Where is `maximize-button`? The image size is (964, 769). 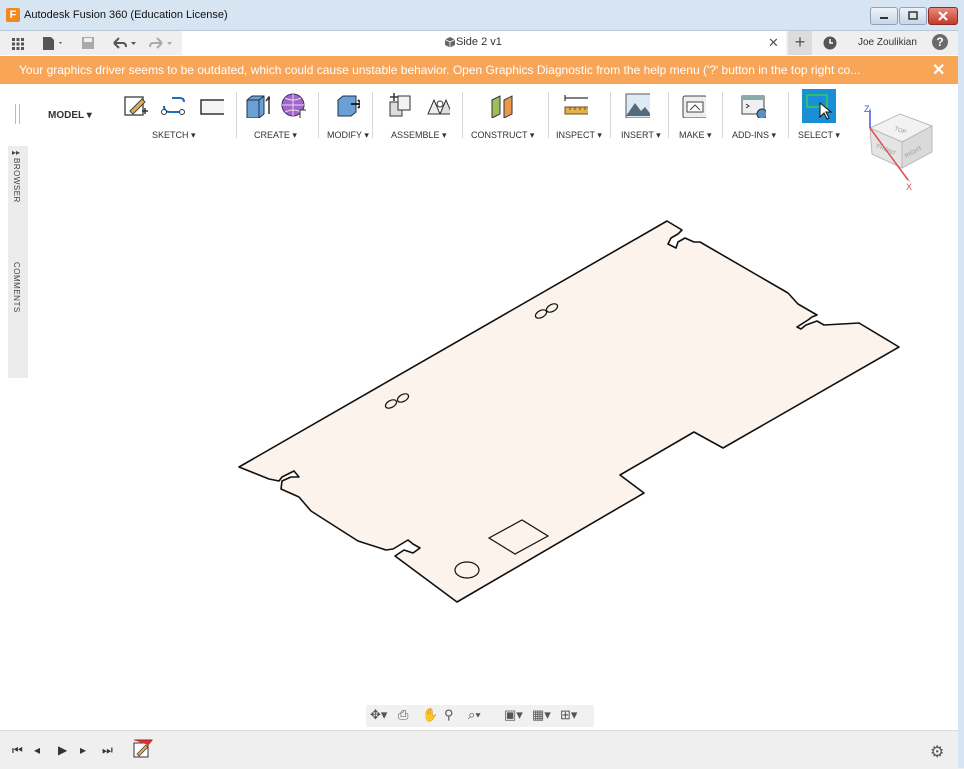
maximize-button is located at coordinates (913, 16).